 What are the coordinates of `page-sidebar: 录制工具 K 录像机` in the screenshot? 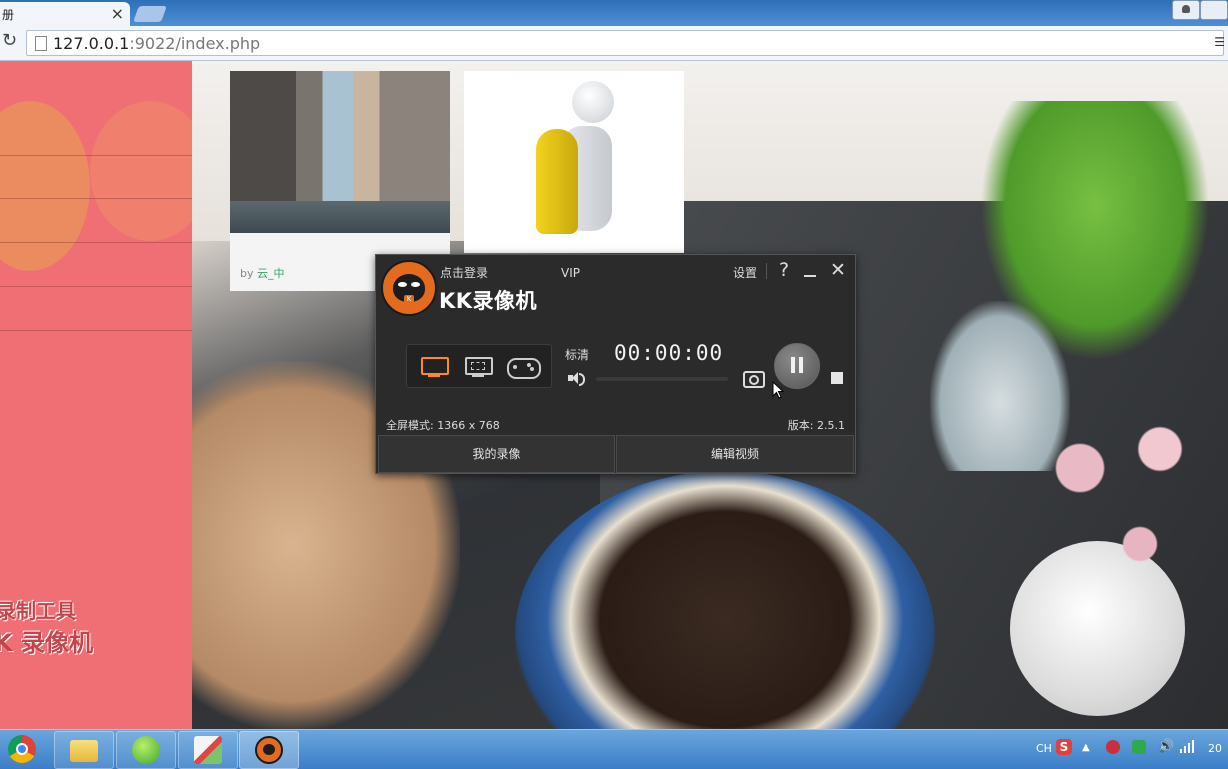 It's located at (96, 395).